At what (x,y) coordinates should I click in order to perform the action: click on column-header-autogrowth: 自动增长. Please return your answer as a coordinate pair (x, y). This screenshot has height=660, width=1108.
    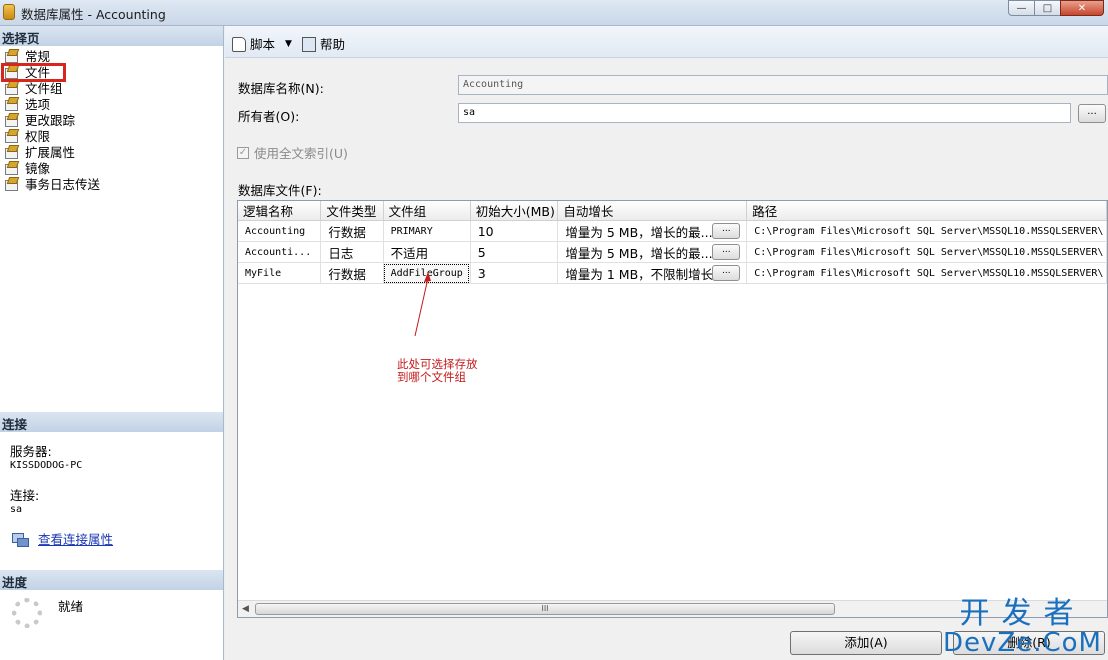
    Looking at the image, I should click on (652, 211).